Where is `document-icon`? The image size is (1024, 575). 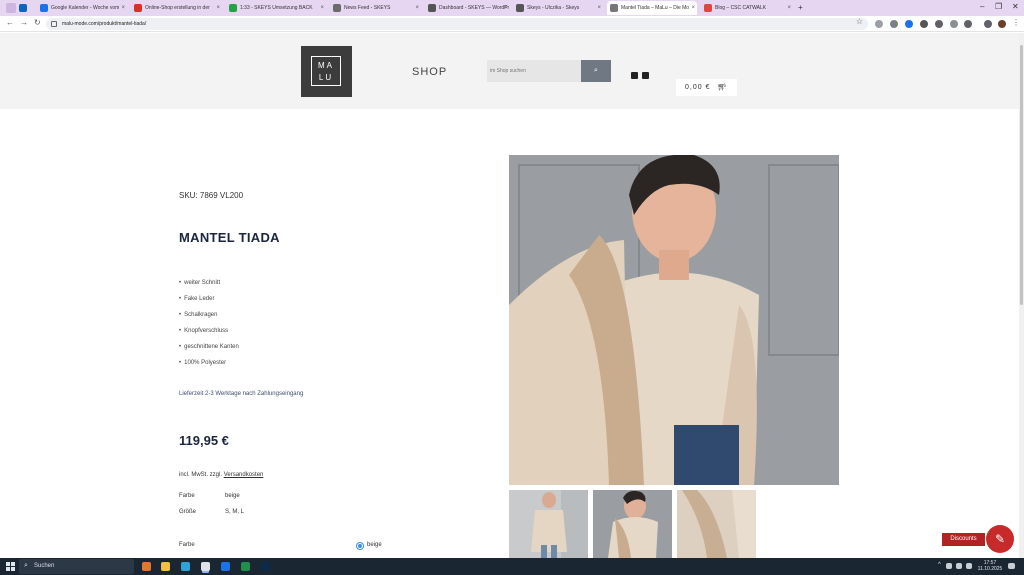
document-icon is located at coordinates (138, 8).